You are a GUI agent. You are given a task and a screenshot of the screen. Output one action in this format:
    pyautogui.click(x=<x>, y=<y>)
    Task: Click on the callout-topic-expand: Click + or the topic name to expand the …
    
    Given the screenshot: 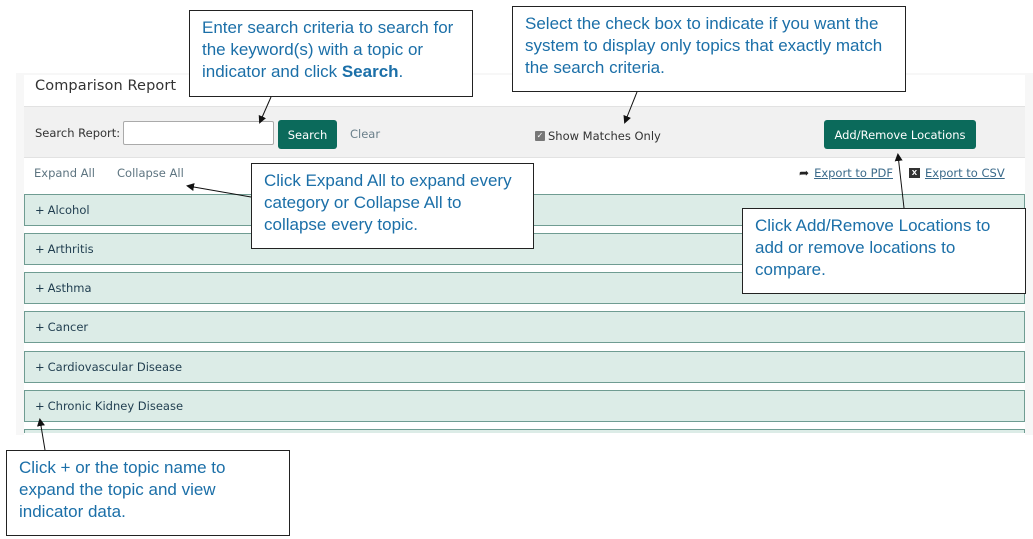 What is the action you would take?
    pyautogui.click(x=148, y=493)
    